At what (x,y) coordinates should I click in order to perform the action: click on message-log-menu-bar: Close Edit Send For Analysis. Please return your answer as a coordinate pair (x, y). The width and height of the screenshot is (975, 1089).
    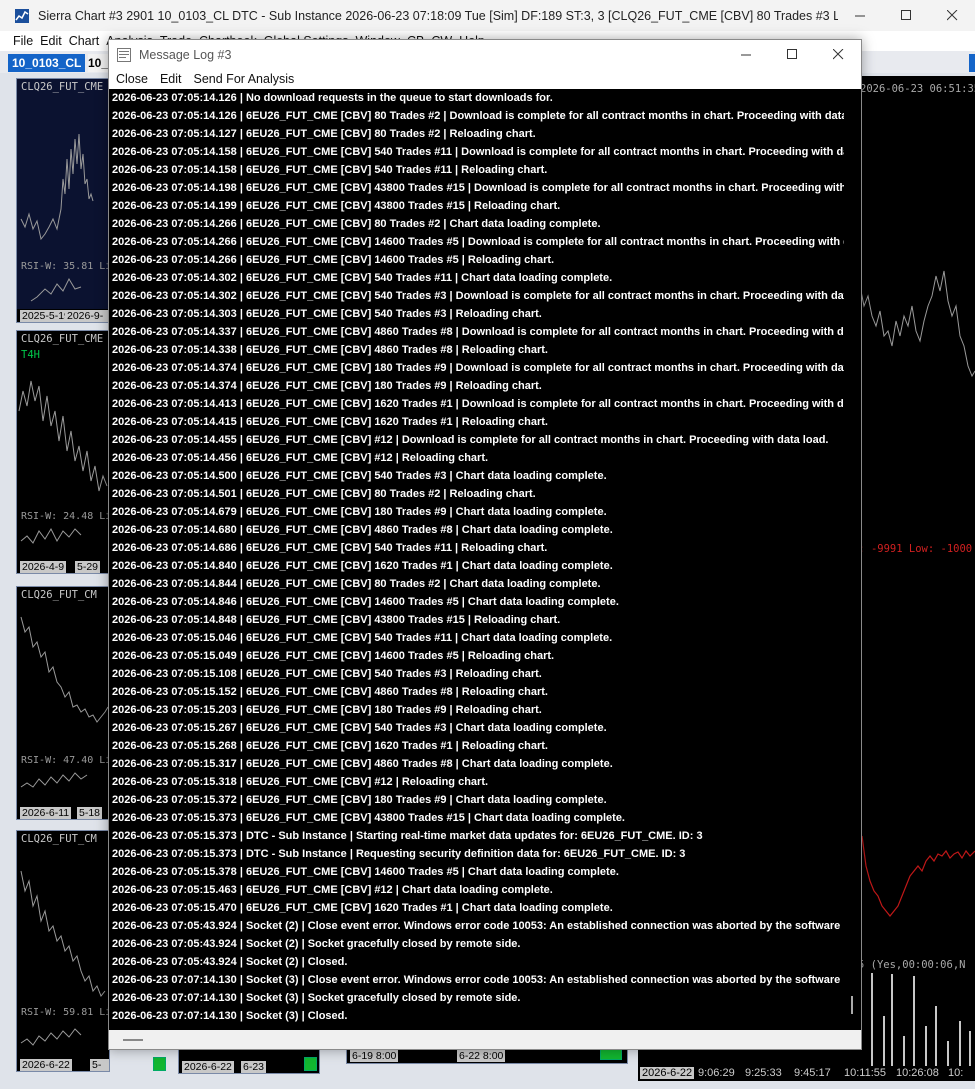
    Looking at the image, I should click on (485, 79).